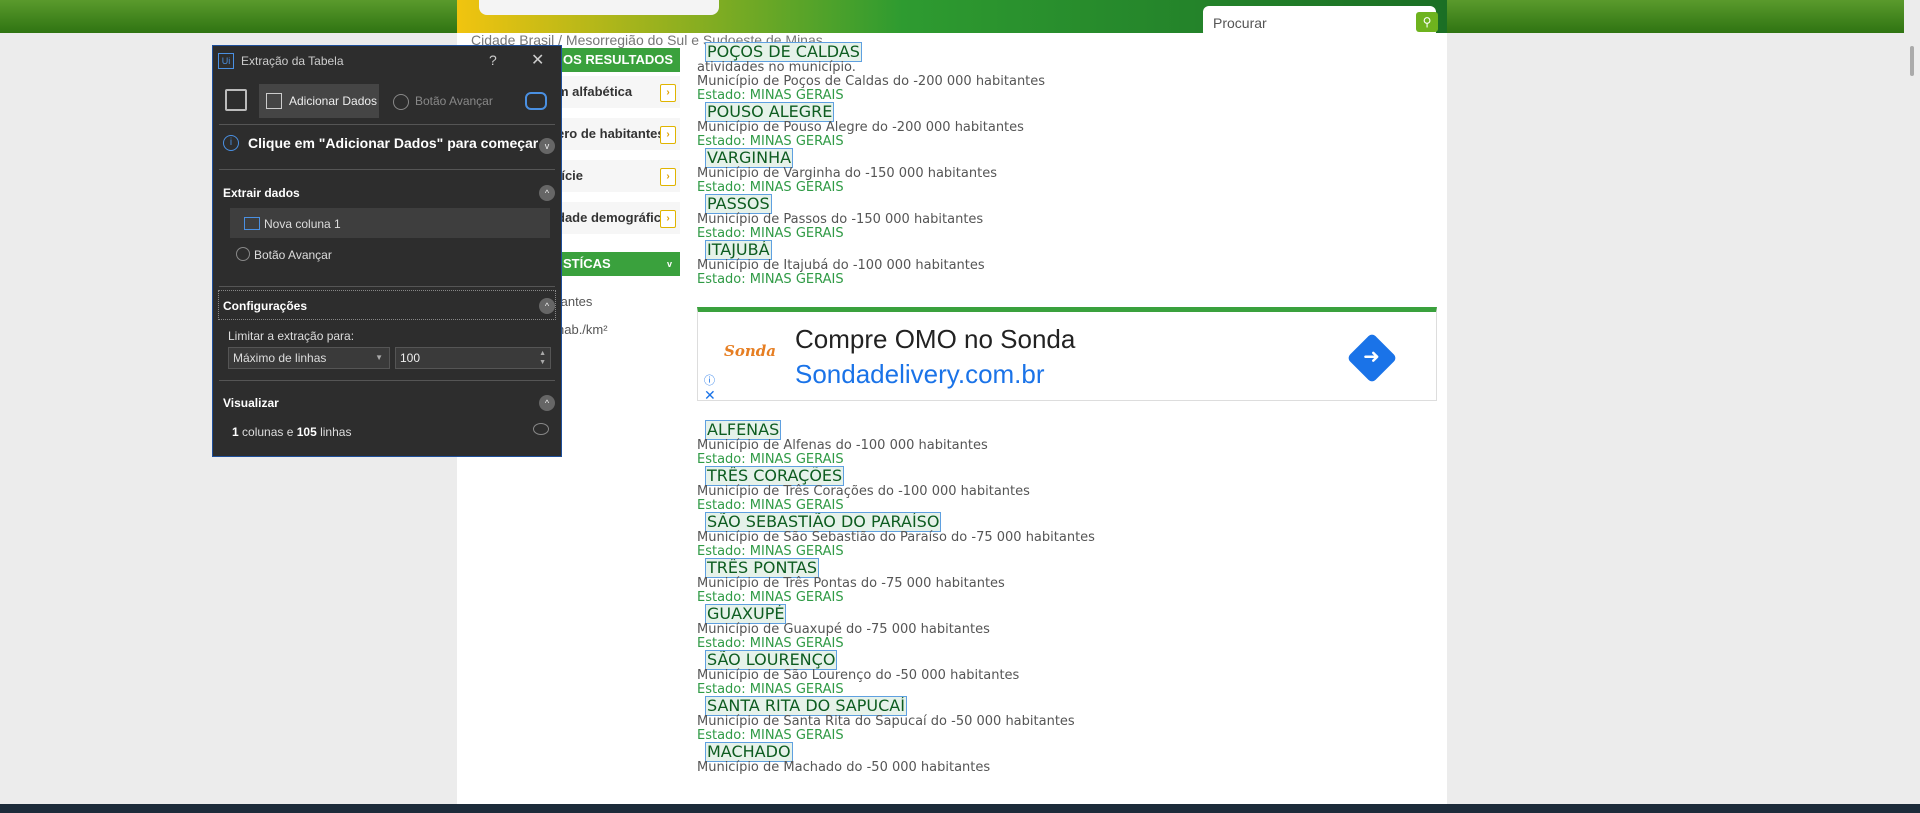  I want to click on sonda-logo: Sonda, so click(750, 351).